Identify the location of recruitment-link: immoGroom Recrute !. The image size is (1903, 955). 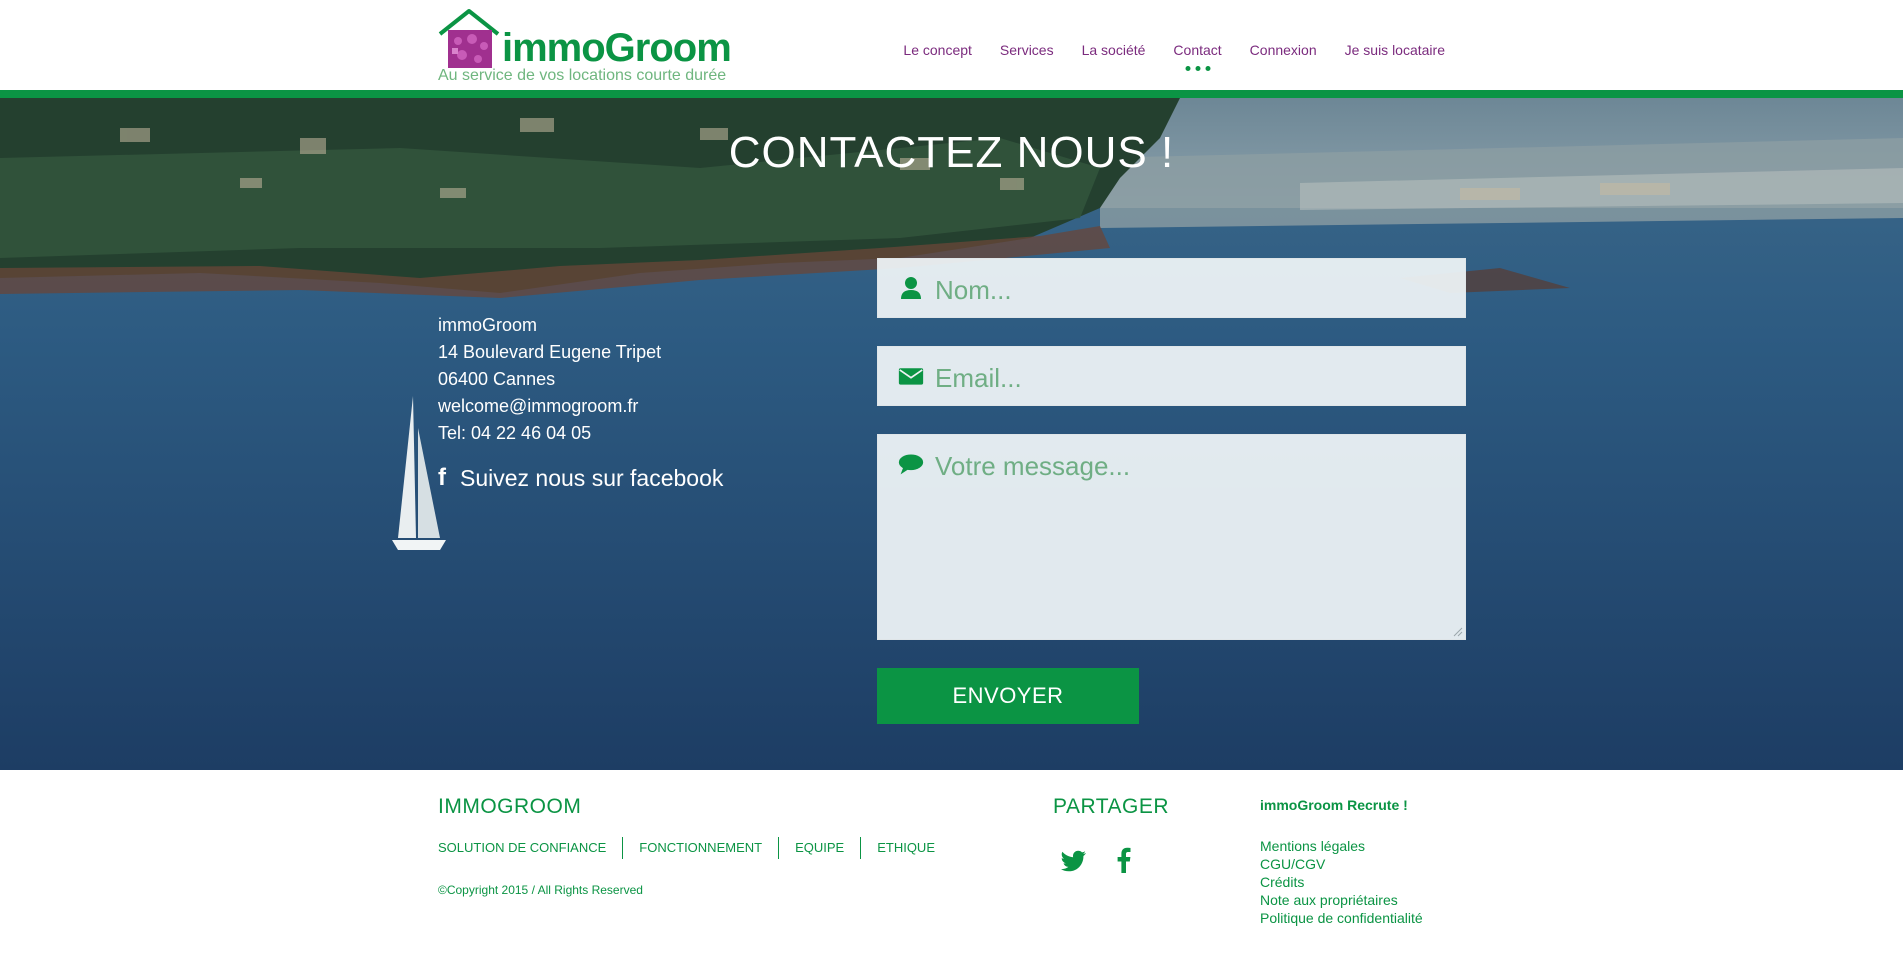
(1334, 805).